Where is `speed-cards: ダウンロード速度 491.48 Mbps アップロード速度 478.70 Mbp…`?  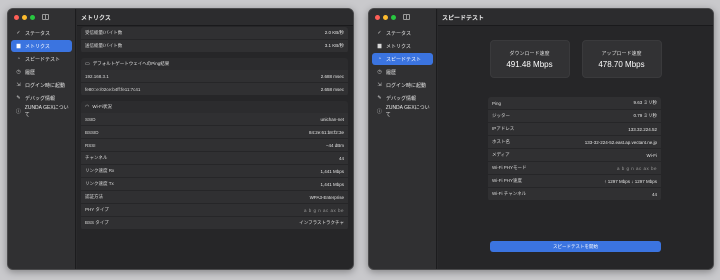
speed-cards: ダウンロード速度 491.48 Mbps アップロード速度 478.70 Mbp… is located at coordinates (575, 59).